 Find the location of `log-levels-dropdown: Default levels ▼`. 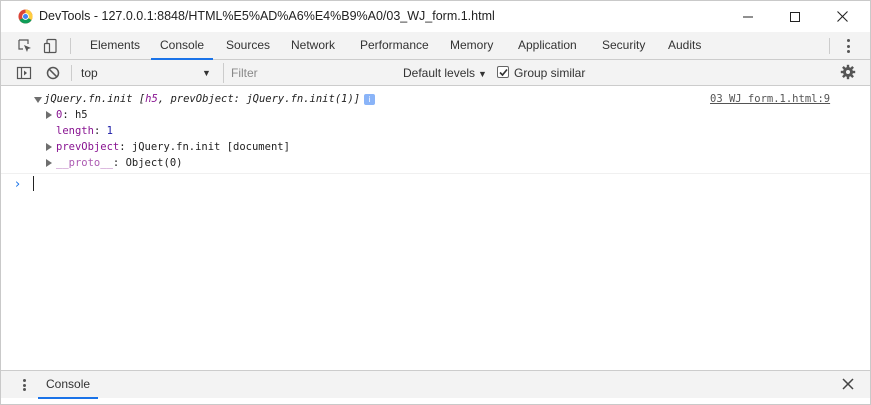

log-levels-dropdown: Default levels ▼ is located at coordinates (445, 73).